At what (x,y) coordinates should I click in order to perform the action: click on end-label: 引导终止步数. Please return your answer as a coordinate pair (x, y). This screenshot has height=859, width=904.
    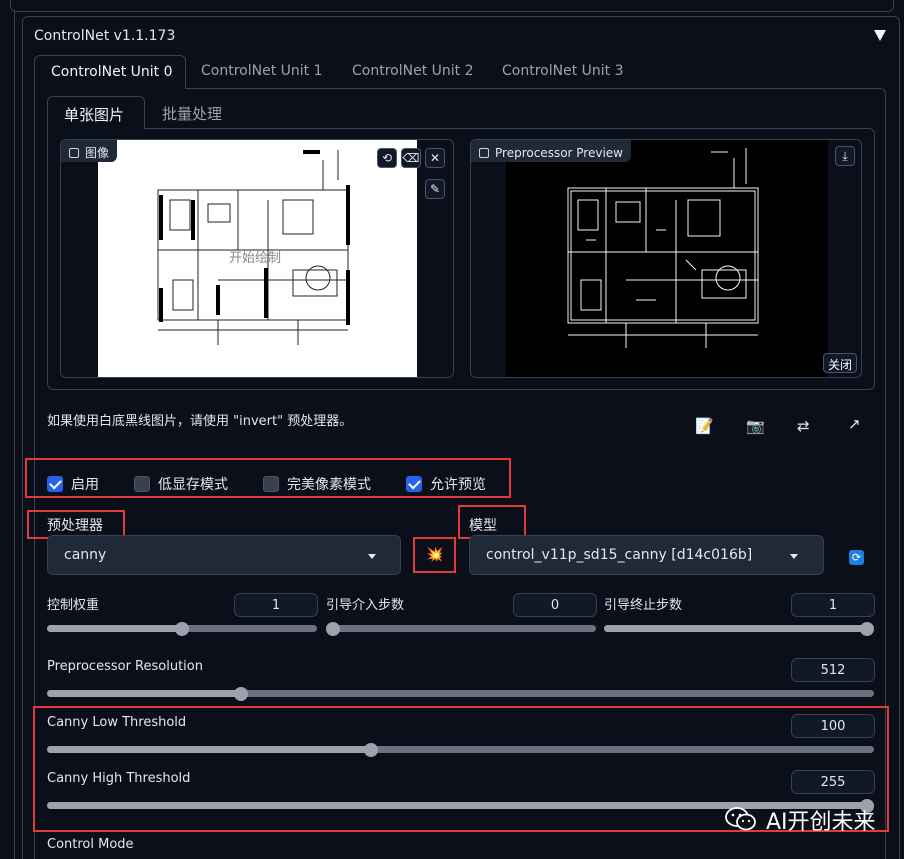
    Looking at the image, I should click on (643, 605).